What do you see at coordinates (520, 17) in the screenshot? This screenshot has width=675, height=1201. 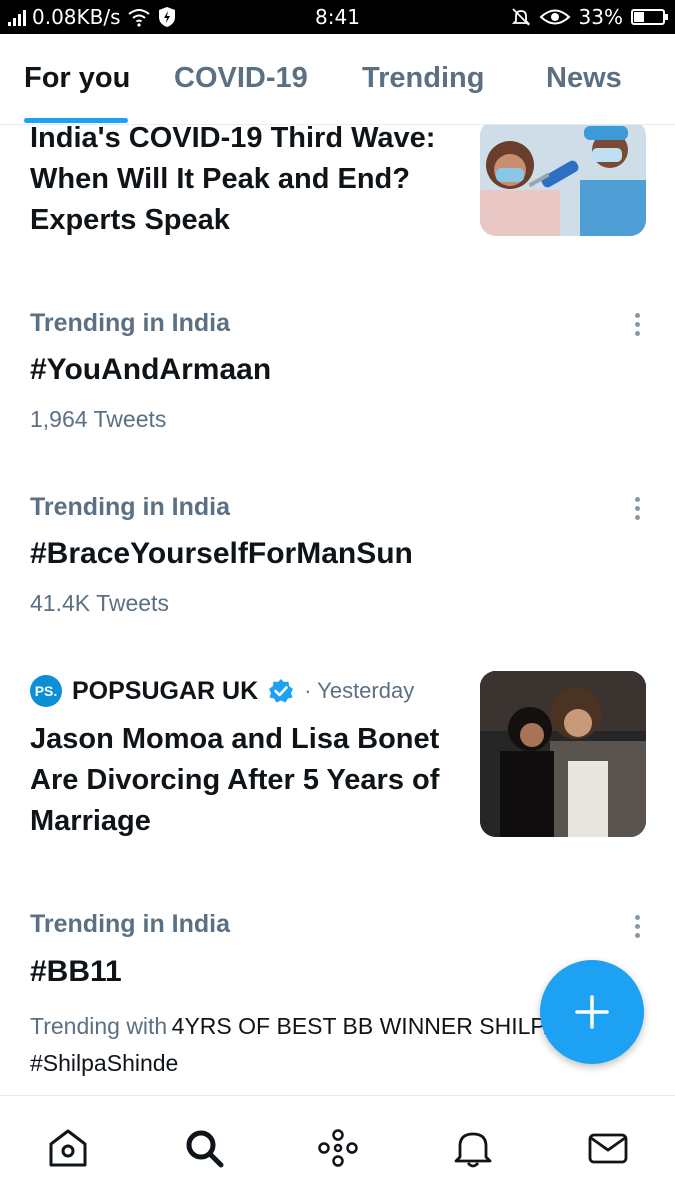 I see `mute-icon` at bounding box center [520, 17].